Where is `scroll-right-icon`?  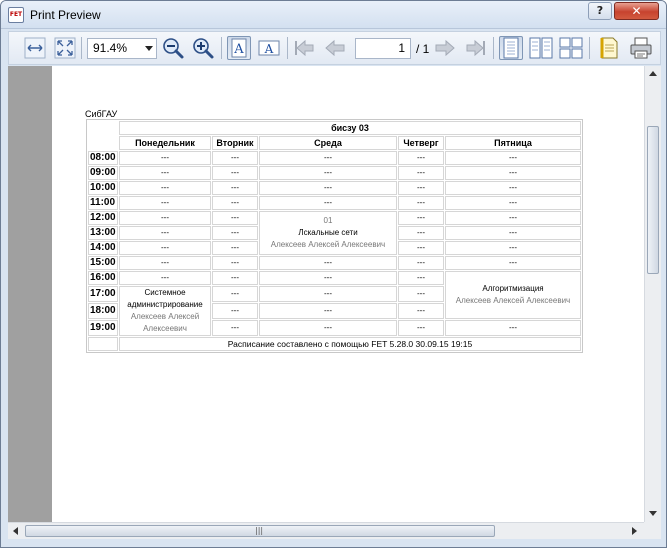 scroll-right-icon is located at coordinates (634, 531).